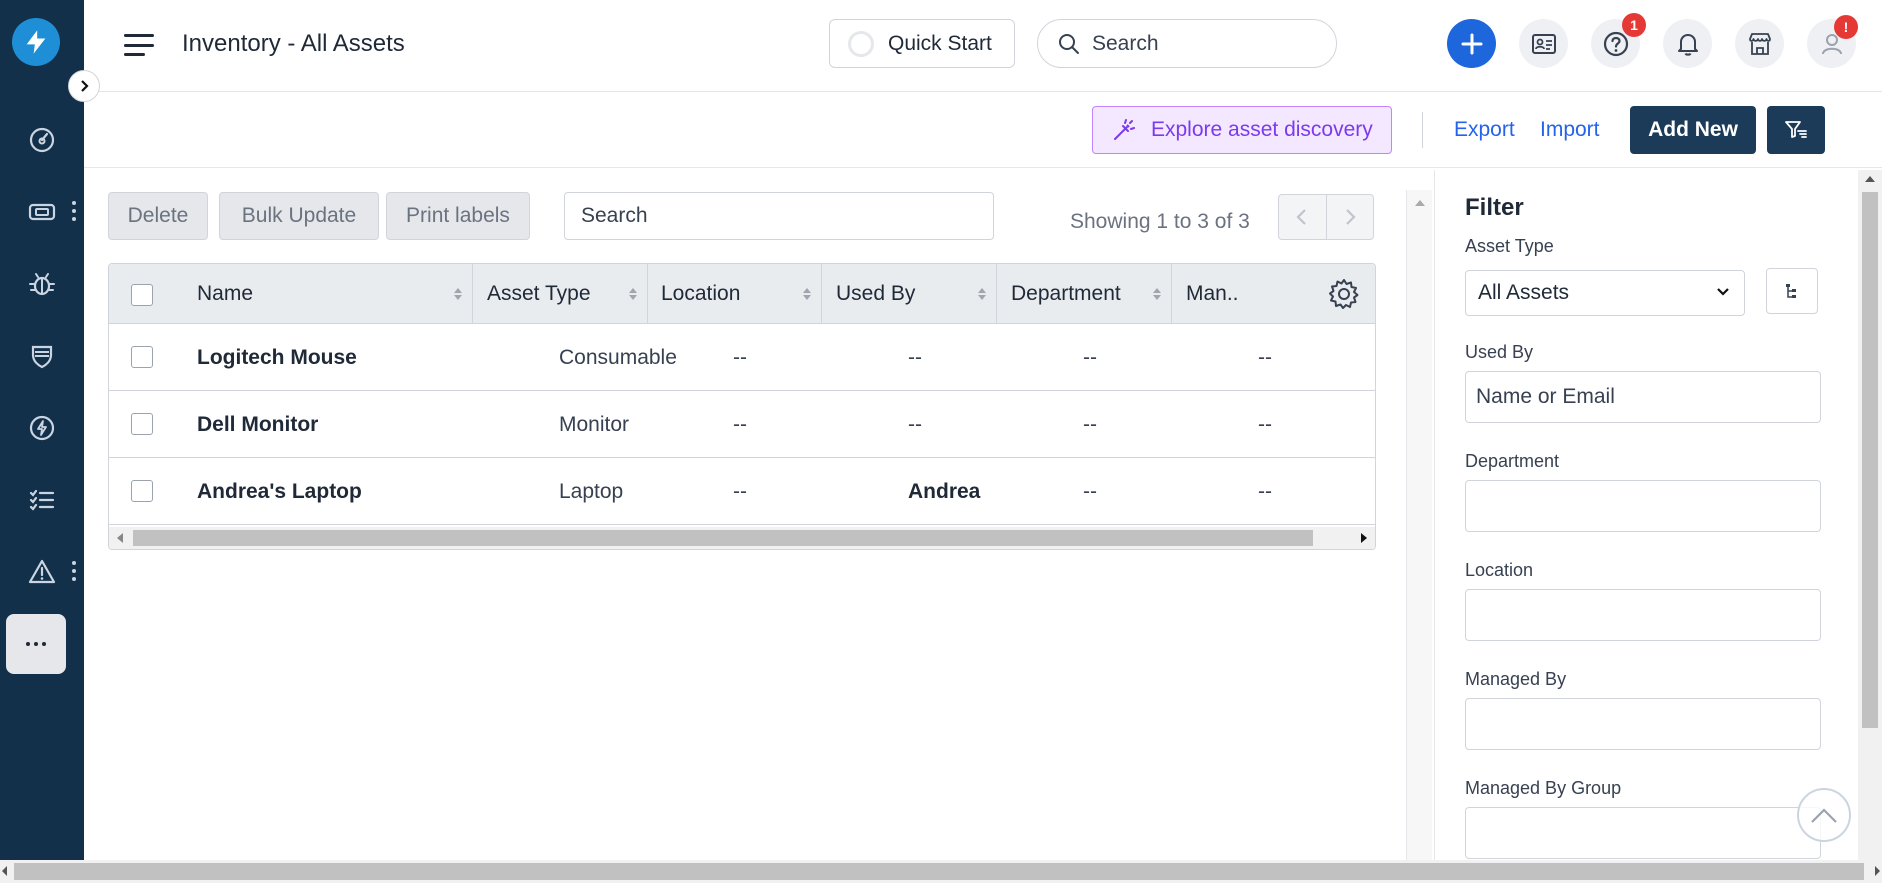 Image resolution: width=1882 pixels, height=883 pixels. I want to click on marketplace-button, so click(1759, 43).